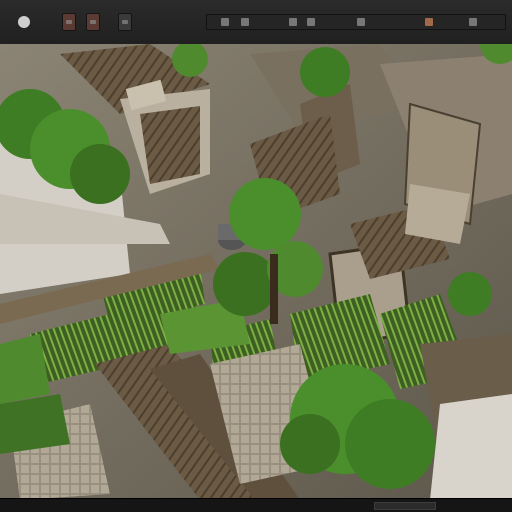 This screenshot has width=512, height=512. What do you see at coordinates (125, 22) in the screenshot?
I see `layer-tool-button` at bounding box center [125, 22].